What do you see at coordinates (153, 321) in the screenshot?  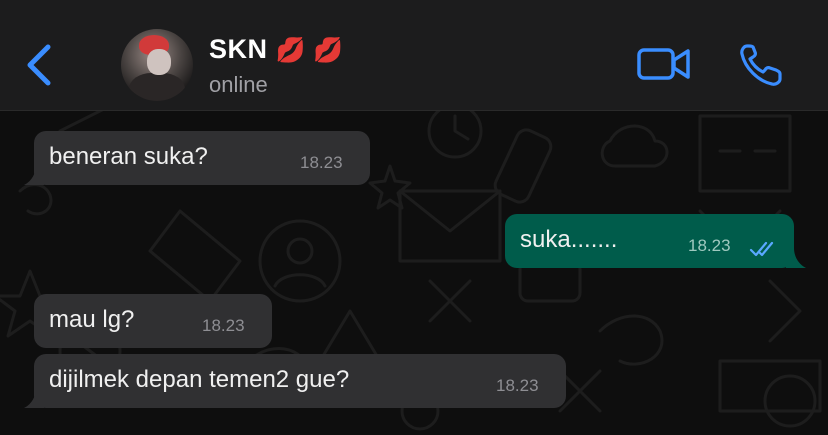 I see `message-bubble-incoming: mau lg? 18.23` at bounding box center [153, 321].